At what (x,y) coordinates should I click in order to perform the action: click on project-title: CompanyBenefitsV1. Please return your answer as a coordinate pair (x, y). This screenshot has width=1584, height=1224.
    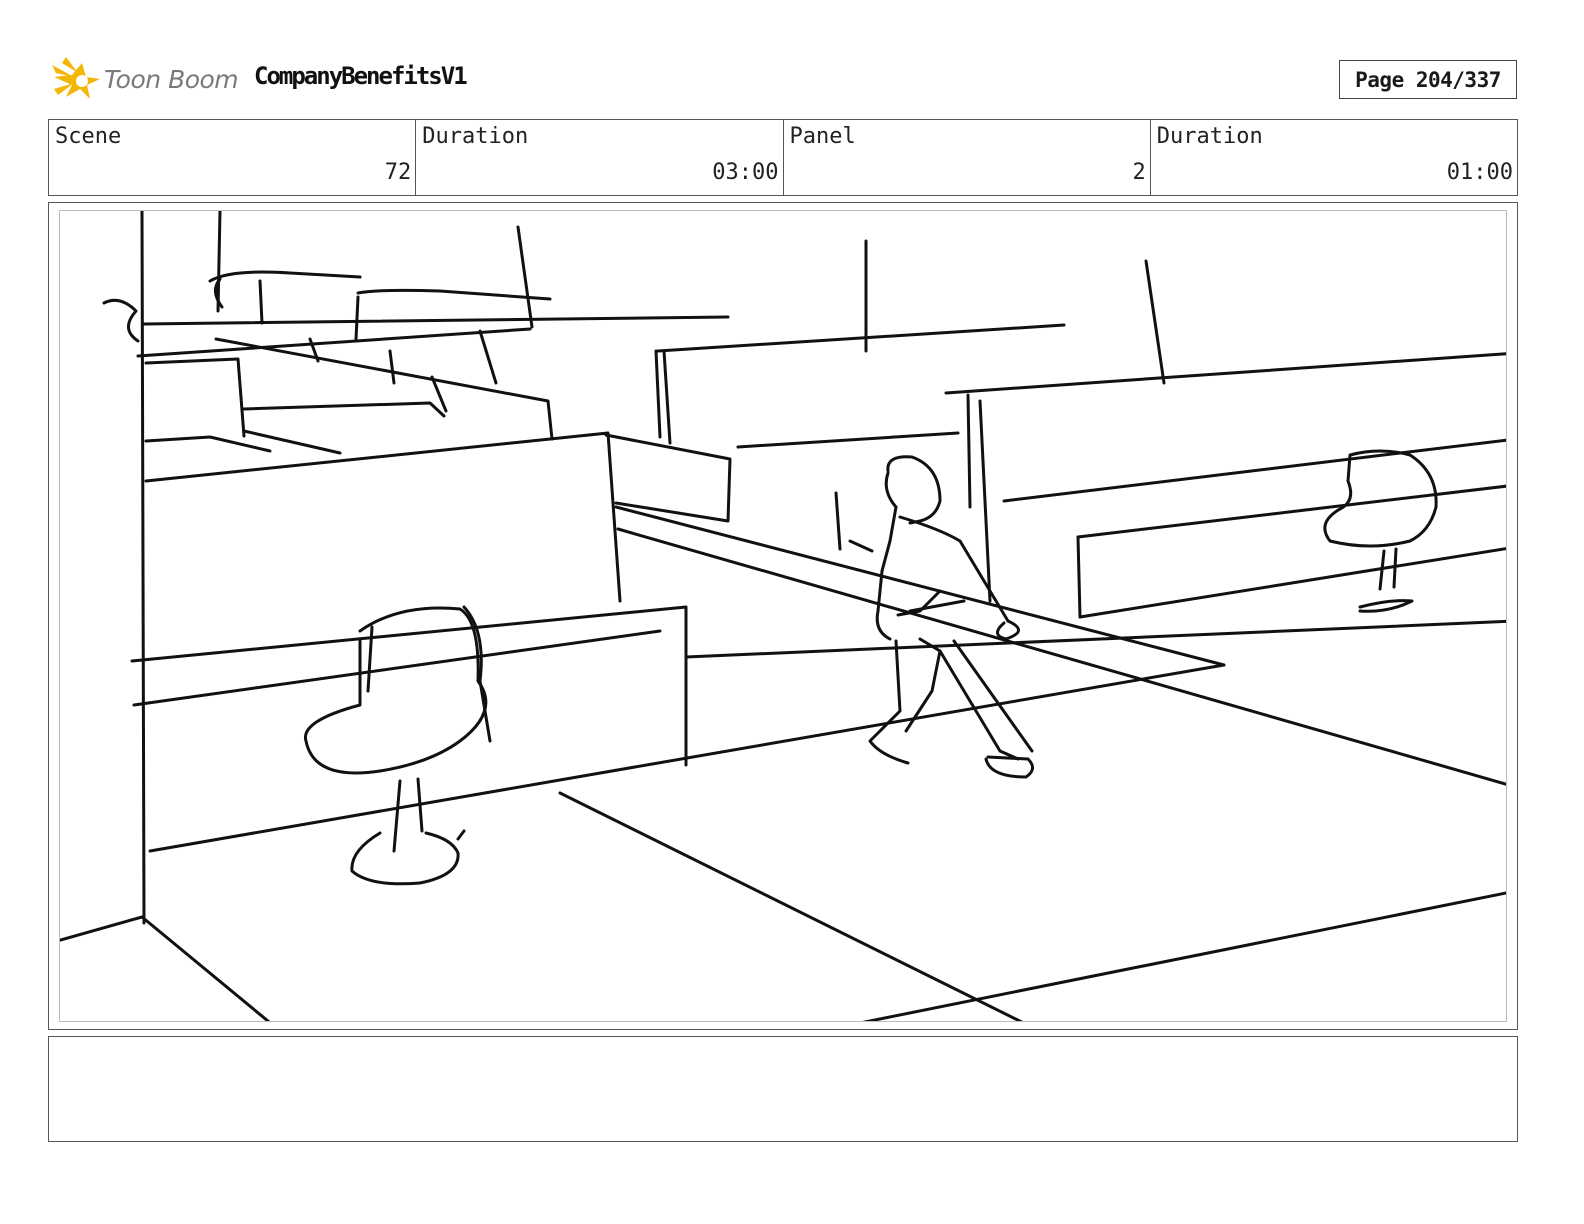
    Looking at the image, I should click on (361, 76).